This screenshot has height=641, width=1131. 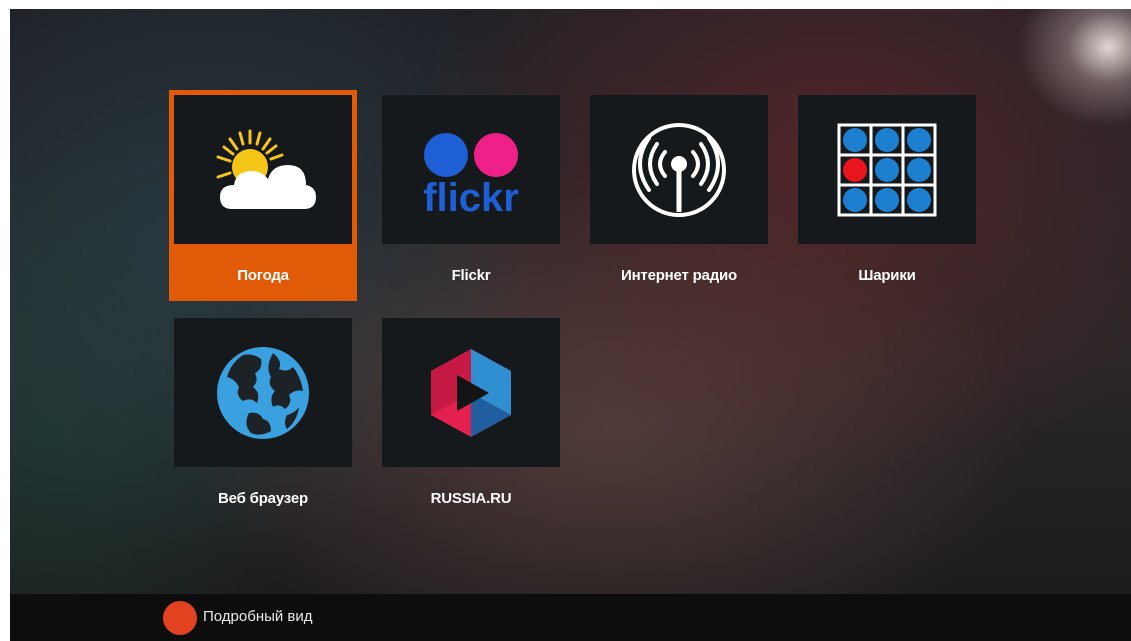 I want to click on red-button-icon, so click(x=180, y=618).